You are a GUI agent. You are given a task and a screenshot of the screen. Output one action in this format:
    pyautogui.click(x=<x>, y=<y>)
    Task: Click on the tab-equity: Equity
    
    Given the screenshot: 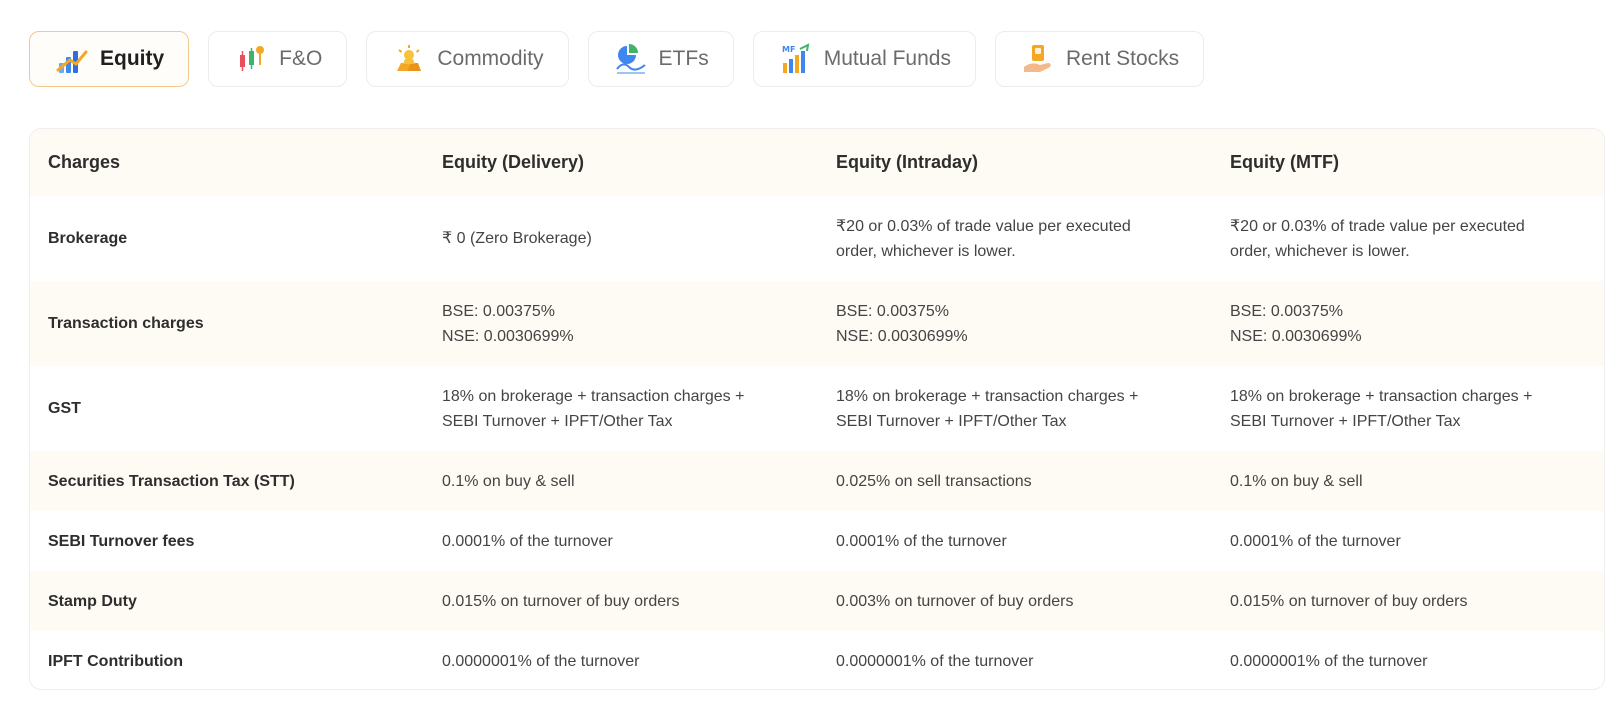 What is the action you would take?
    pyautogui.click(x=109, y=59)
    